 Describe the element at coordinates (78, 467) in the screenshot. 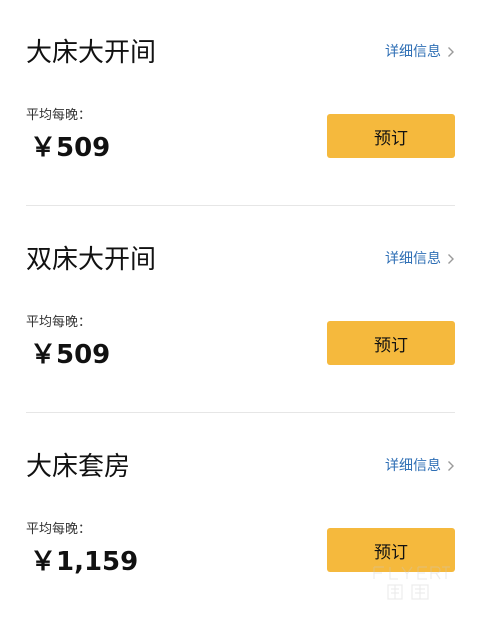

I see `room-name: 大床套房` at that location.